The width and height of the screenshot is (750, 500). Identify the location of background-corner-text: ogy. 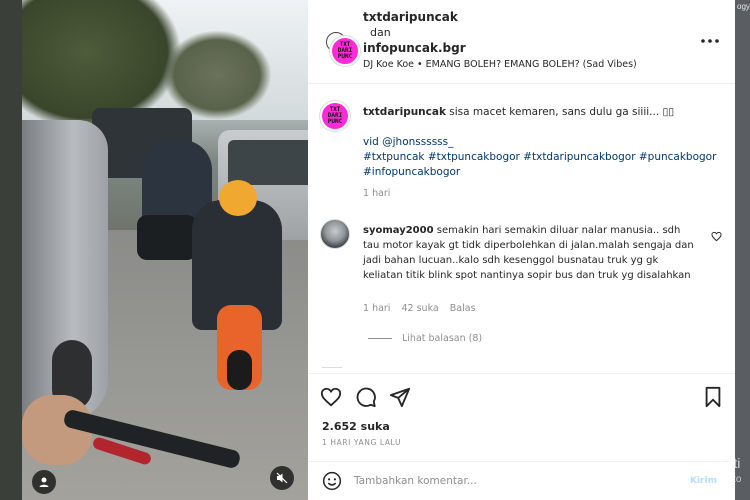
(743, 6).